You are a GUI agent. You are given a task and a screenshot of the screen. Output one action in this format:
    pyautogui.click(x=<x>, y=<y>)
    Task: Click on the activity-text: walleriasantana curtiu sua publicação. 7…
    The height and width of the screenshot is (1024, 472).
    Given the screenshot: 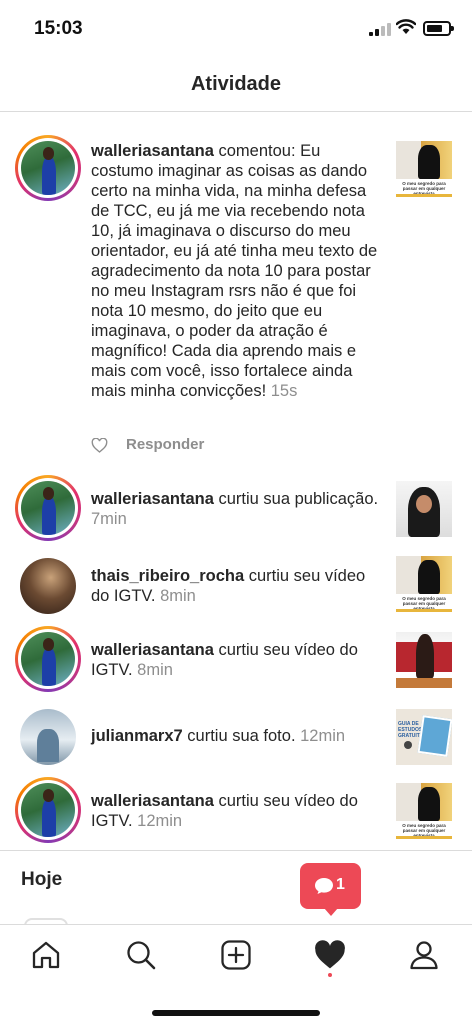 What is the action you would take?
    pyautogui.click(x=238, y=509)
    